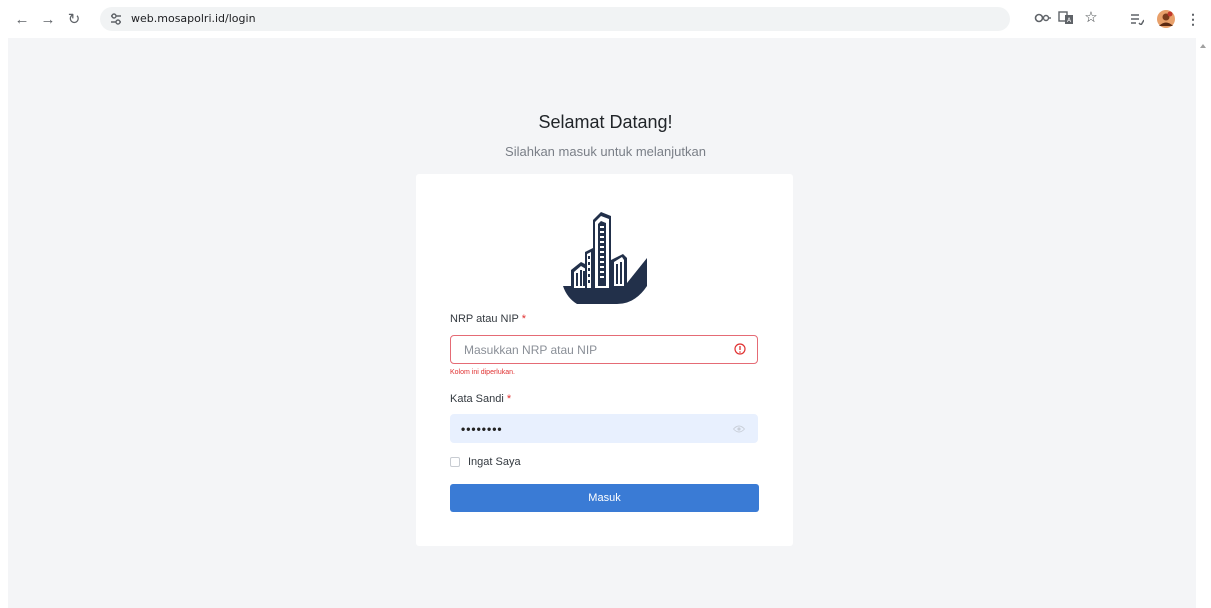 Image resolution: width=1211 pixels, height=608 pixels. Describe the element at coordinates (1137, 19) in the screenshot. I see `reading-list-icon` at that location.